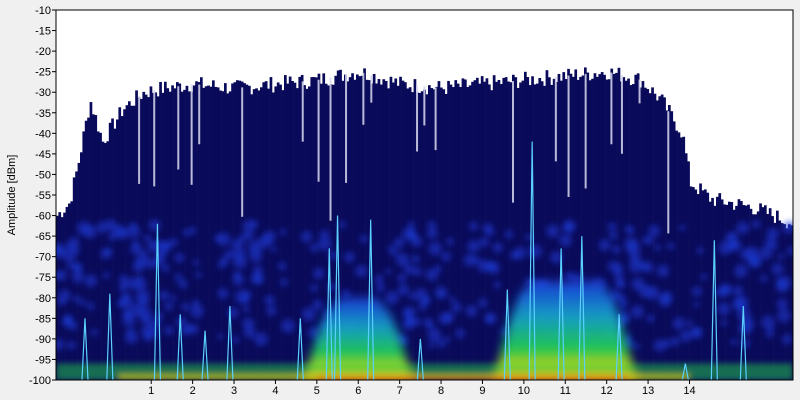  What do you see at coordinates (43, 217) in the screenshot?
I see `y-tick-label: -60` at bounding box center [43, 217].